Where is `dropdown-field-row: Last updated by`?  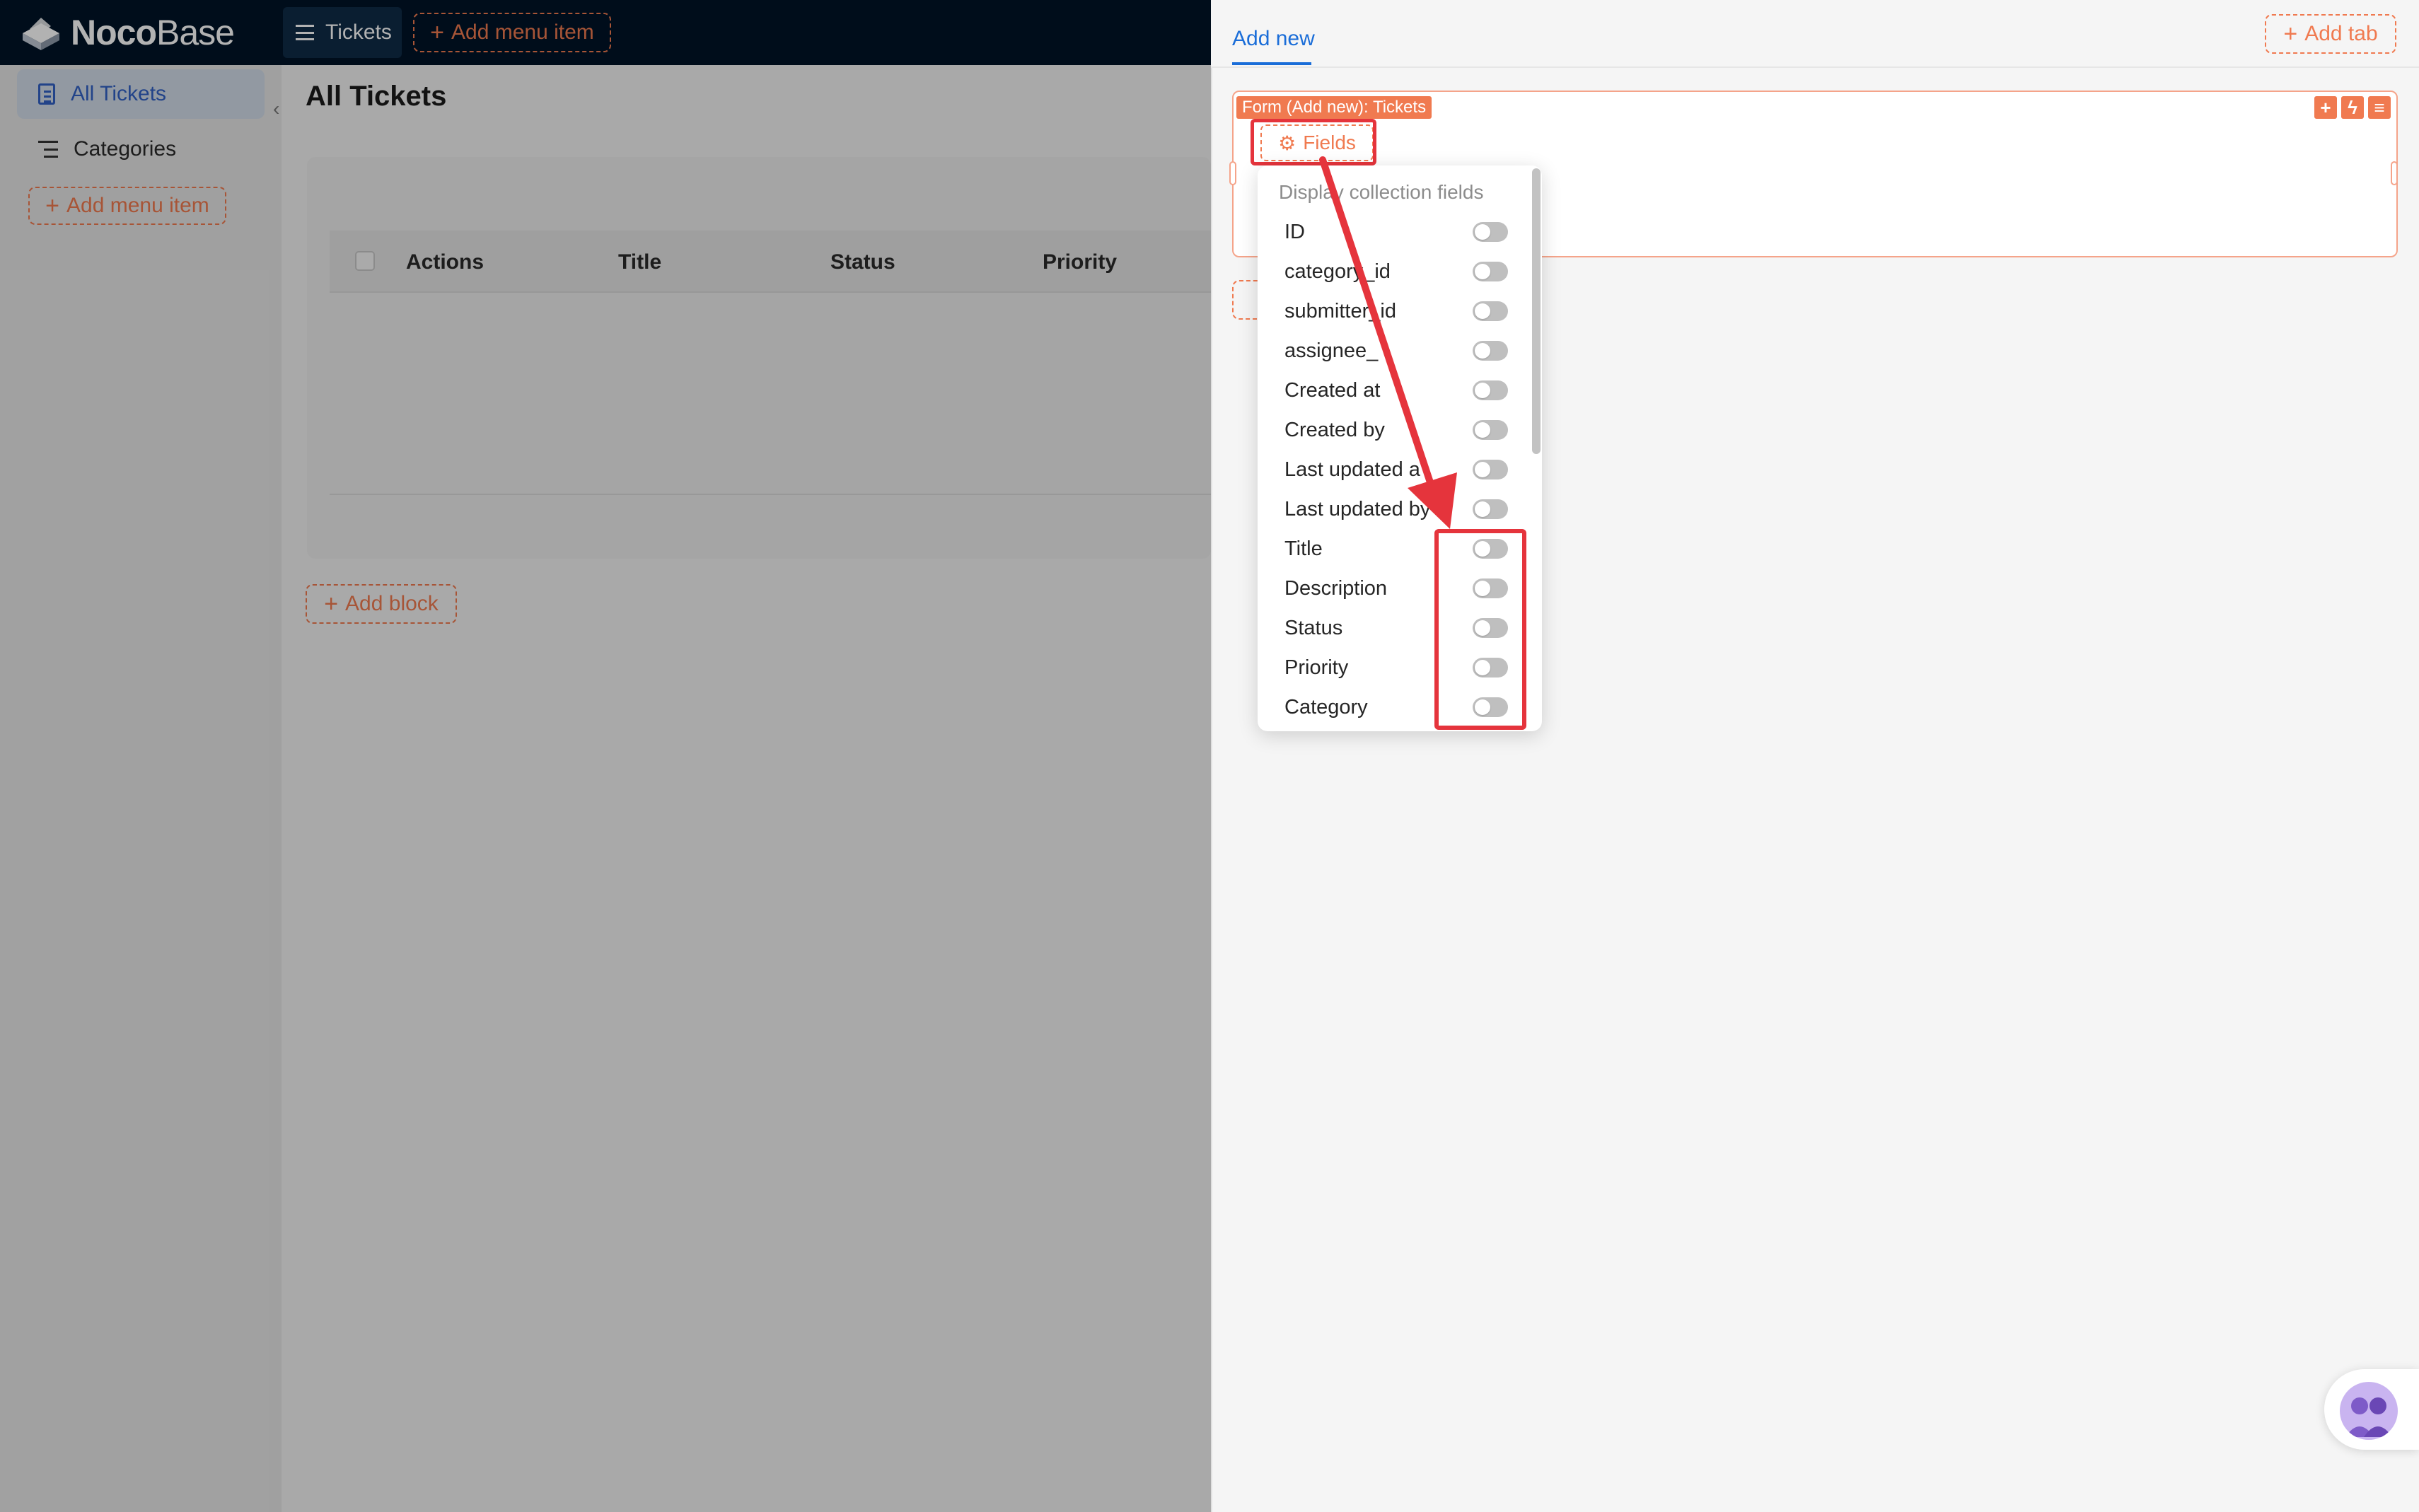
dropdown-field-row: Last updated by is located at coordinates (1396, 509).